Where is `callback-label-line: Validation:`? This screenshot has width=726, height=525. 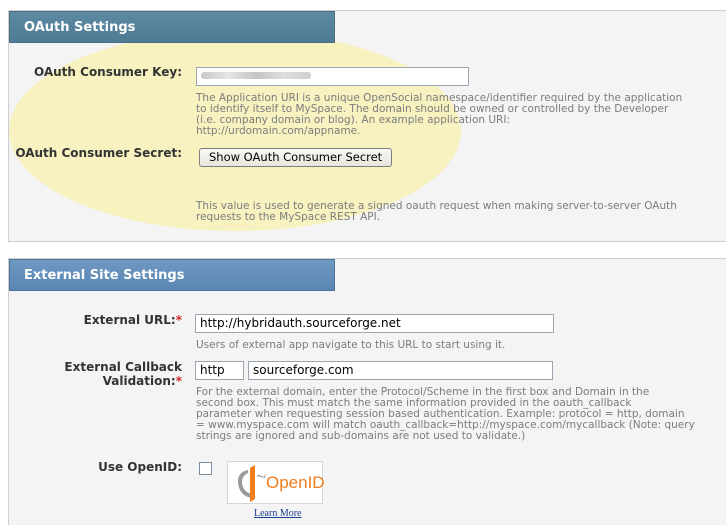
callback-label-line: Validation: is located at coordinates (139, 381).